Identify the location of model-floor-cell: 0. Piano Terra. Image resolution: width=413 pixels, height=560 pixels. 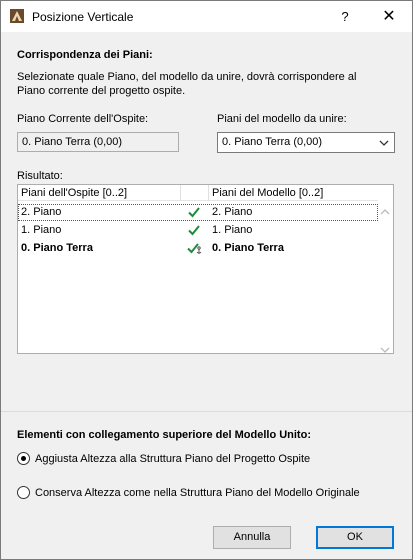
(248, 248).